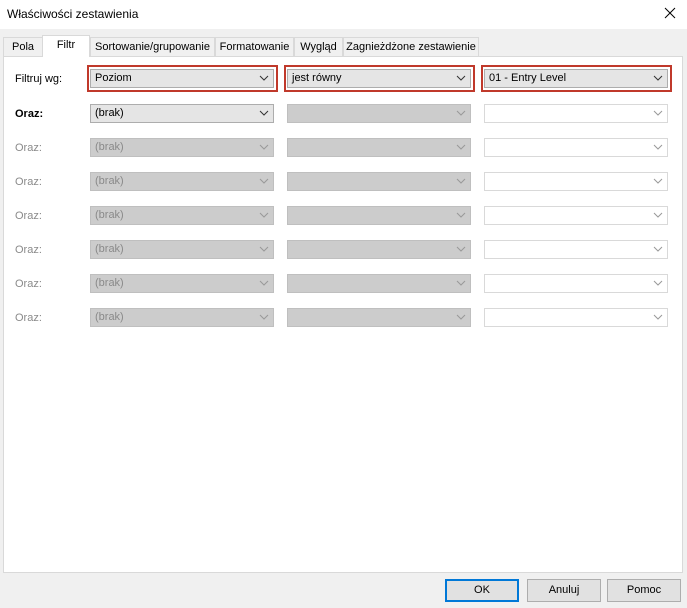 Image resolution: width=687 pixels, height=608 pixels. What do you see at coordinates (379, 78) in the screenshot?
I see `operator-dropdown: jest równy` at bounding box center [379, 78].